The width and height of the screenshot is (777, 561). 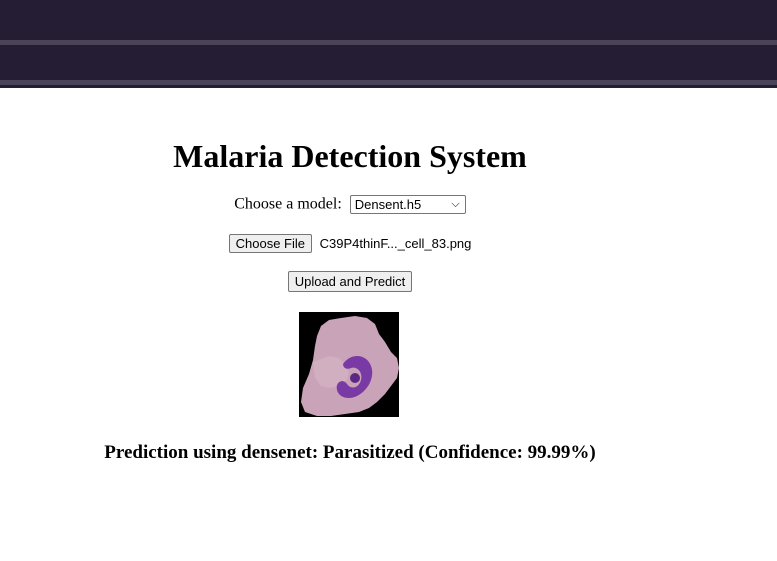 I want to click on upload-and-predict-button: Upload and Predict, so click(x=350, y=281).